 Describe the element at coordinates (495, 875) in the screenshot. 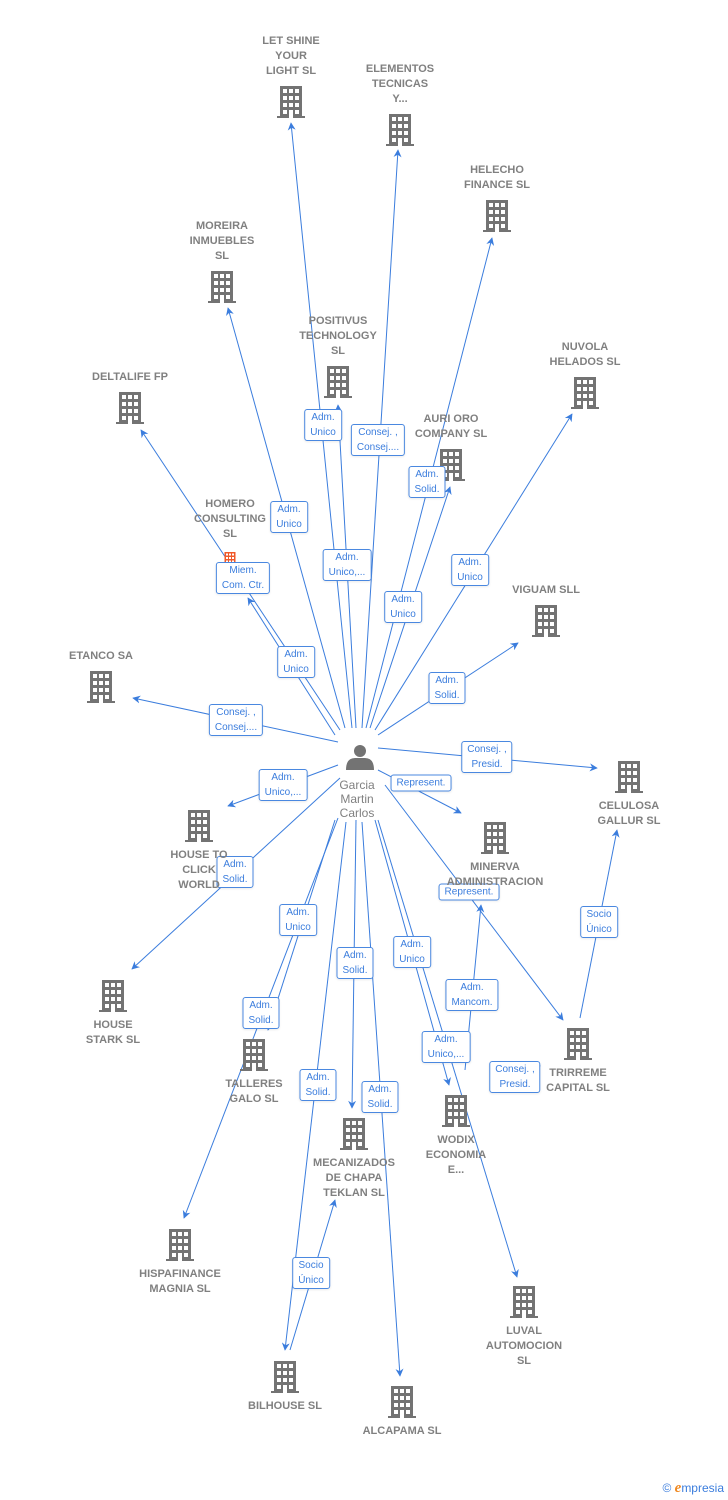

I see `company-label-minerva: MINERVA ADMINISTRACION` at that location.